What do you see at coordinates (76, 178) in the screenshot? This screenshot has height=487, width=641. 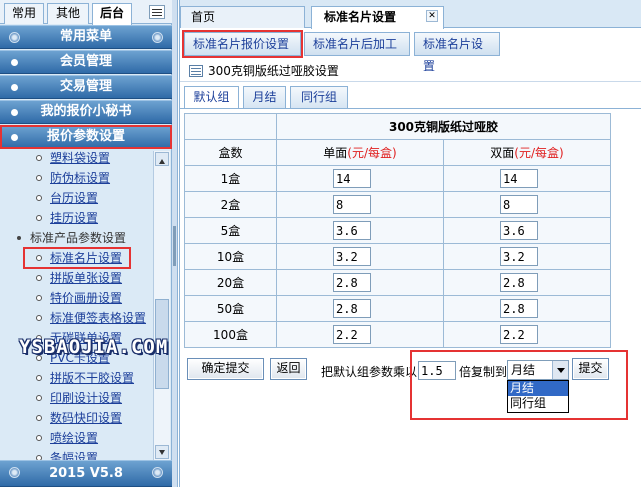 I see `sidebar-item-anti-fake: 防伪标设置` at bounding box center [76, 178].